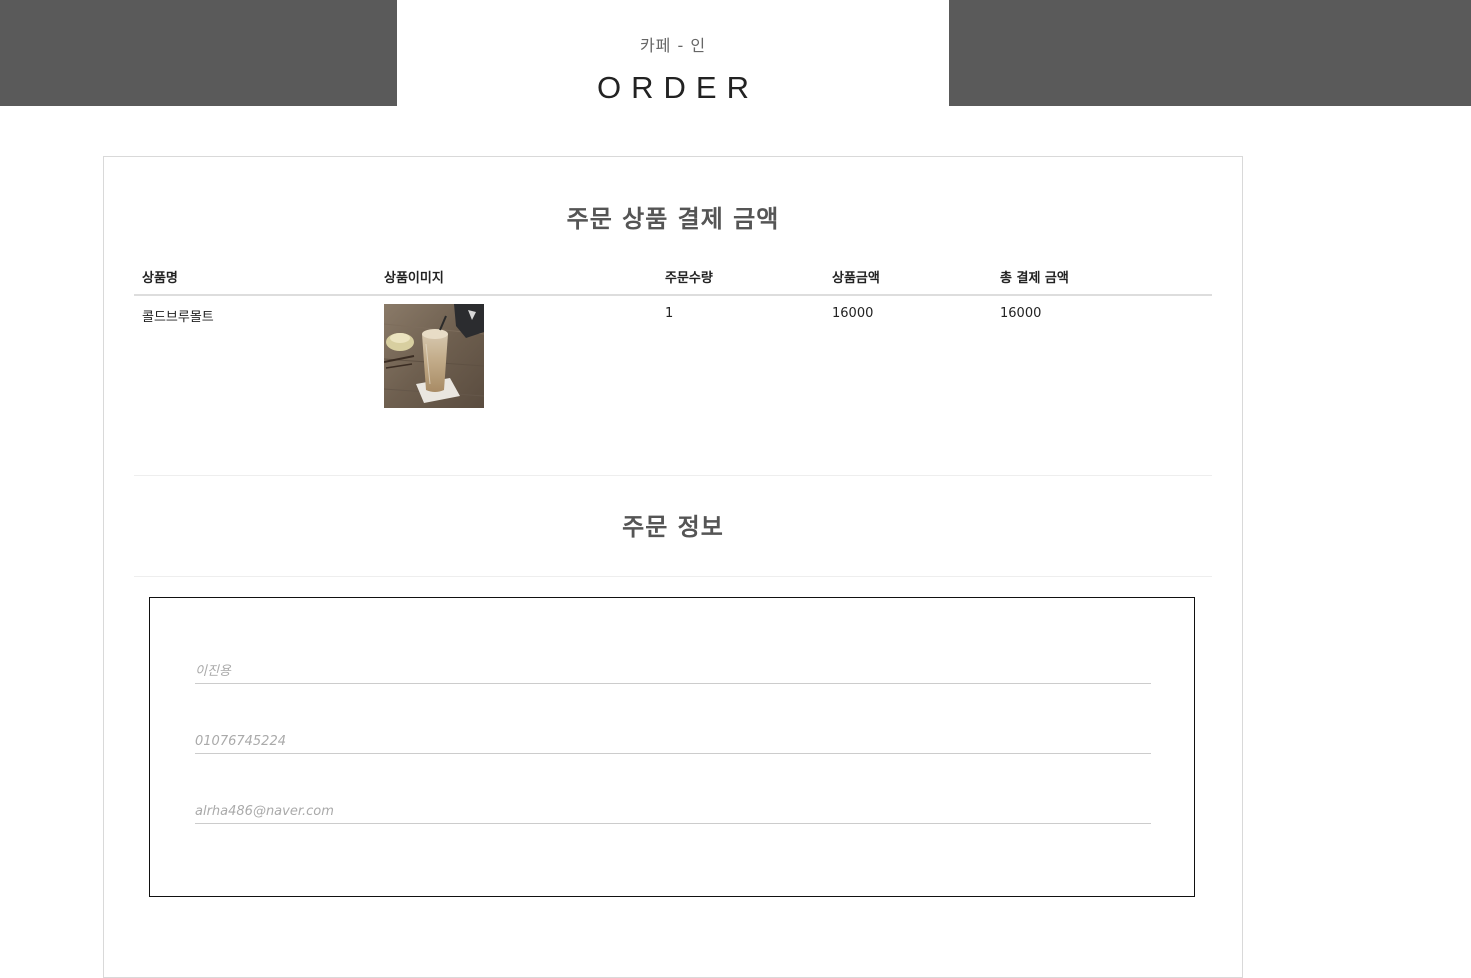 The width and height of the screenshot is (1471, 978). I want to click on email-input, so click(673, 811).